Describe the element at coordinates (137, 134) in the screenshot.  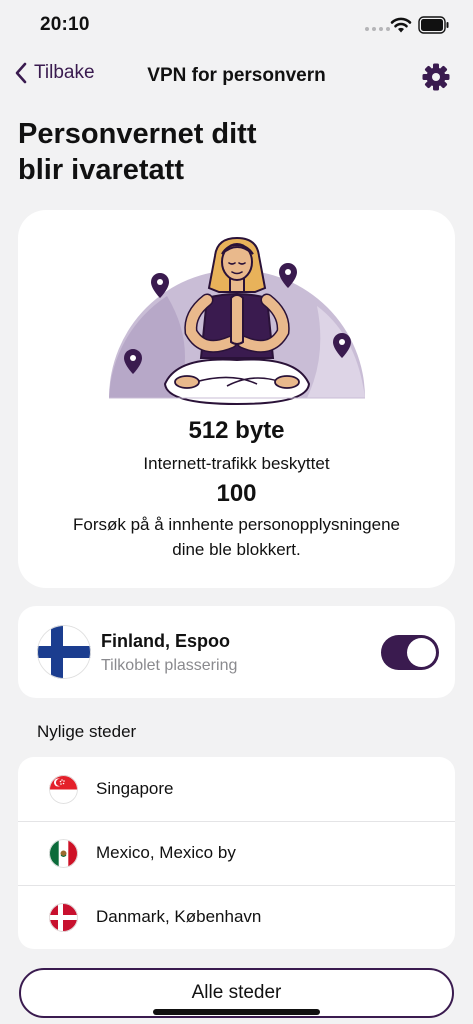
I see `page-title-line-1: Personvernet ditt` at that location.